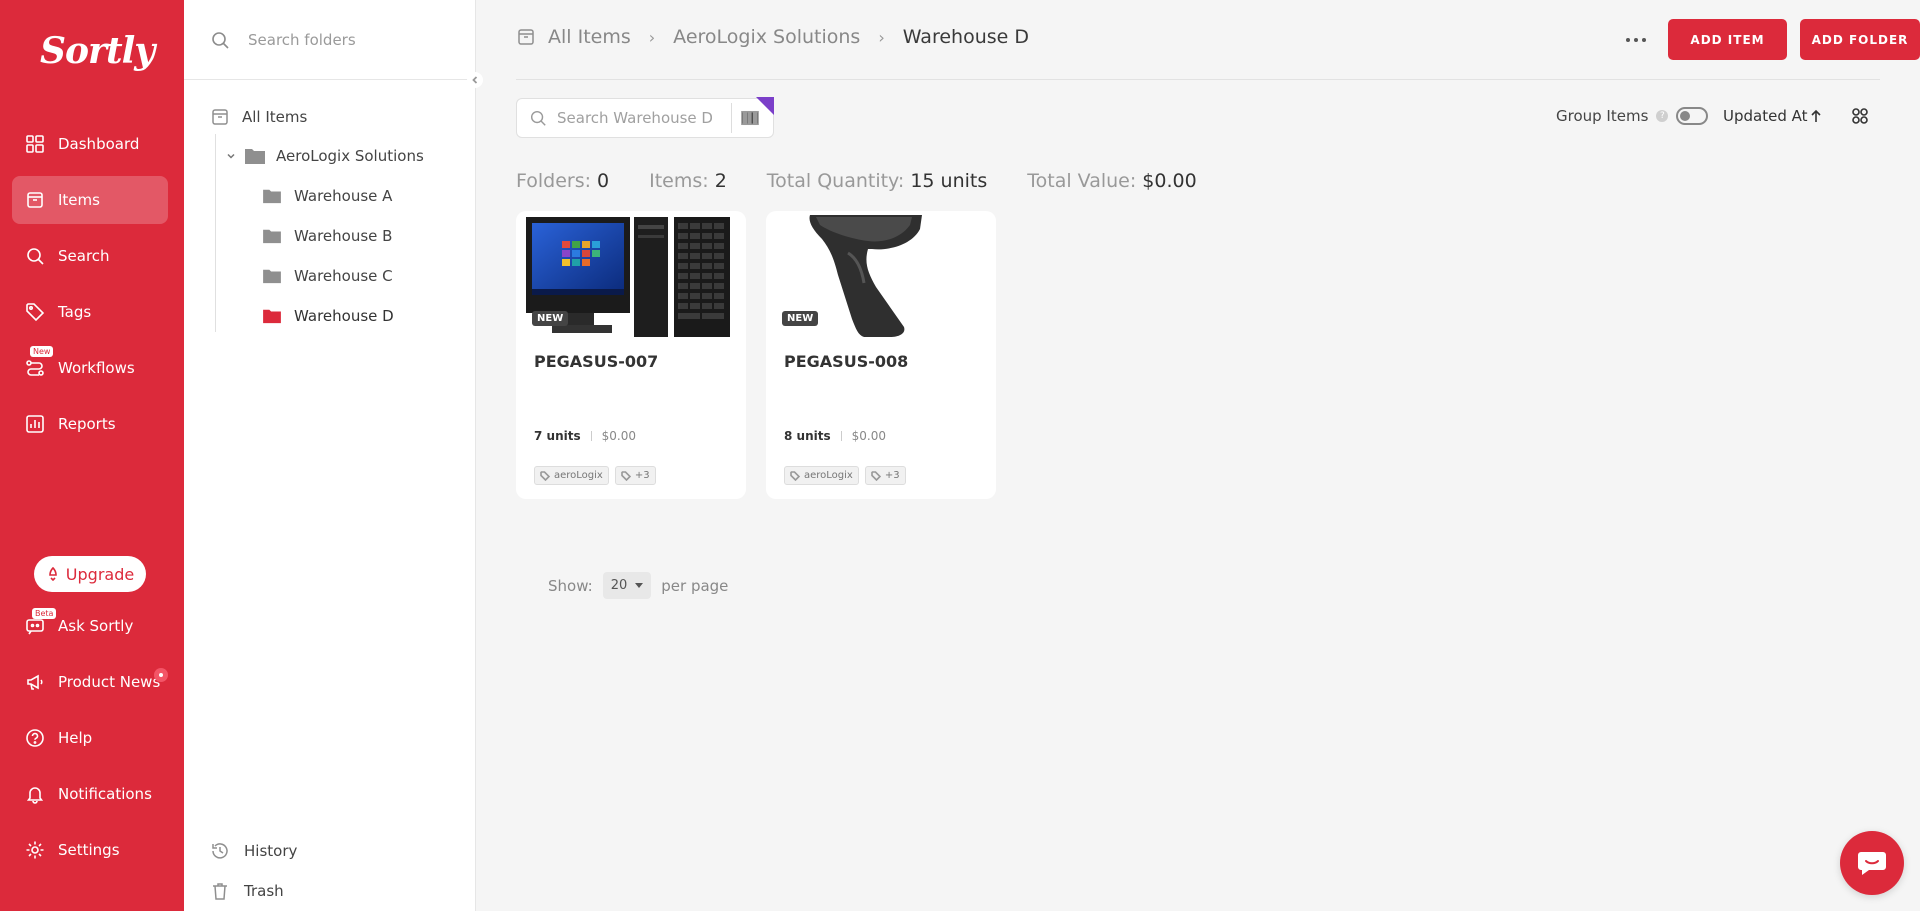 The height and width of the screenshot is (911, 1920). What do you see at coordinates (807, 436) in the screenshot?
I see `item-quantity: 8 units` at bounding box center [807, 436].